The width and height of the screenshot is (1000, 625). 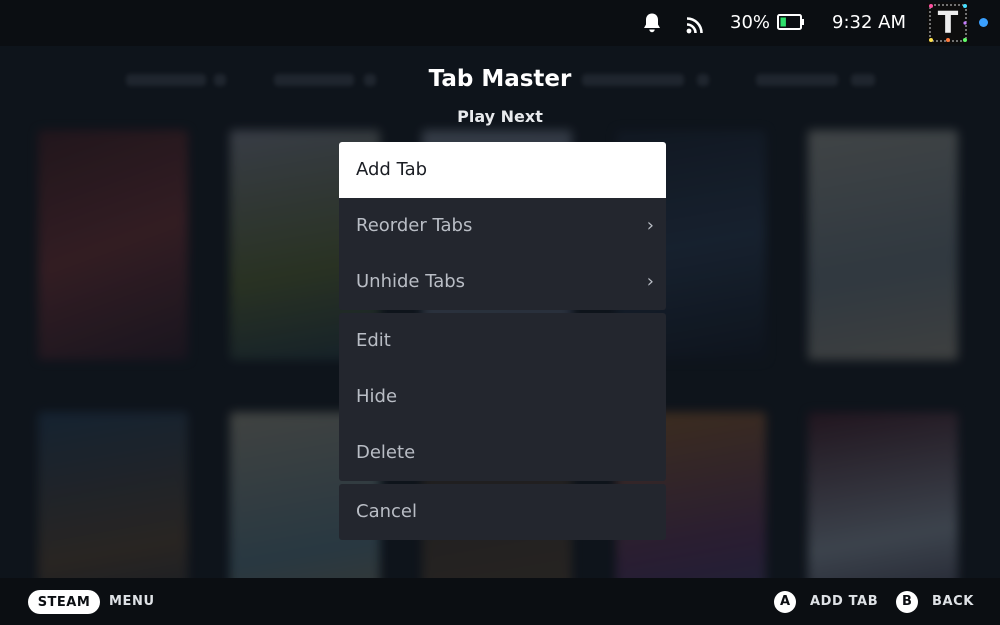 I want to click on footer-bar: STEAM MENU A ADD TAB B BACK, so click(x=500, y=601).